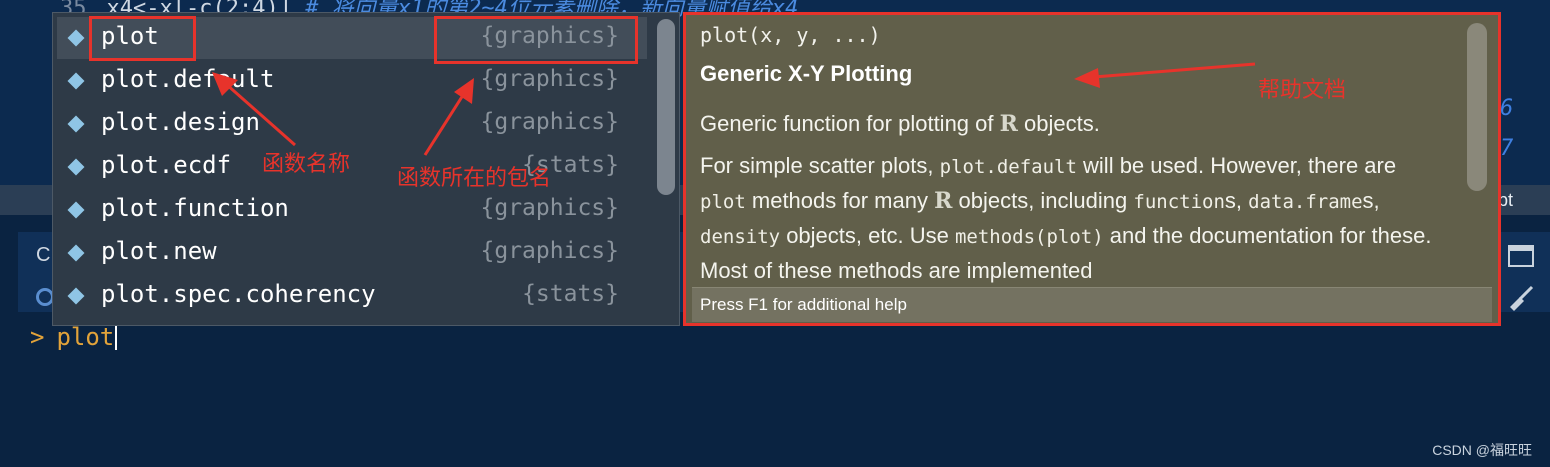 The image size is (1550, 467). I want to click on text-cursor, so click(116, 336).